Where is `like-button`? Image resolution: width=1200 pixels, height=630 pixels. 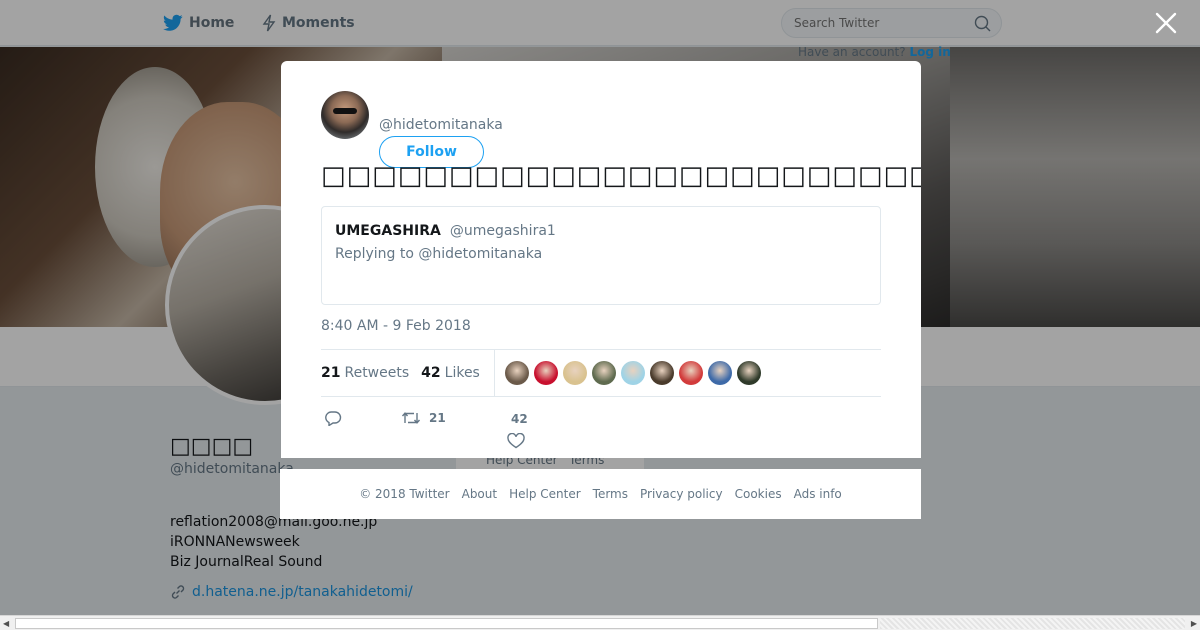 like-button is located at coordinates (516, 441).